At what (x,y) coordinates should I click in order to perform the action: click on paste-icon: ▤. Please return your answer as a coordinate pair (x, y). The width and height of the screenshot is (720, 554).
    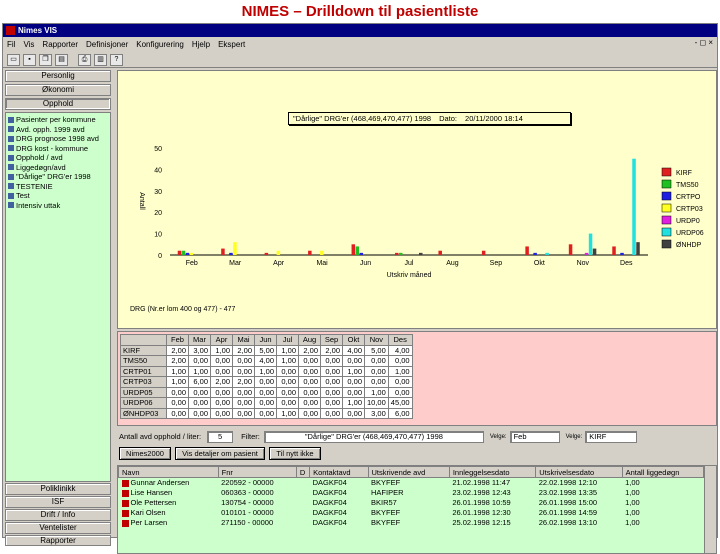
    Looking at the image, I should click on (61, 59).